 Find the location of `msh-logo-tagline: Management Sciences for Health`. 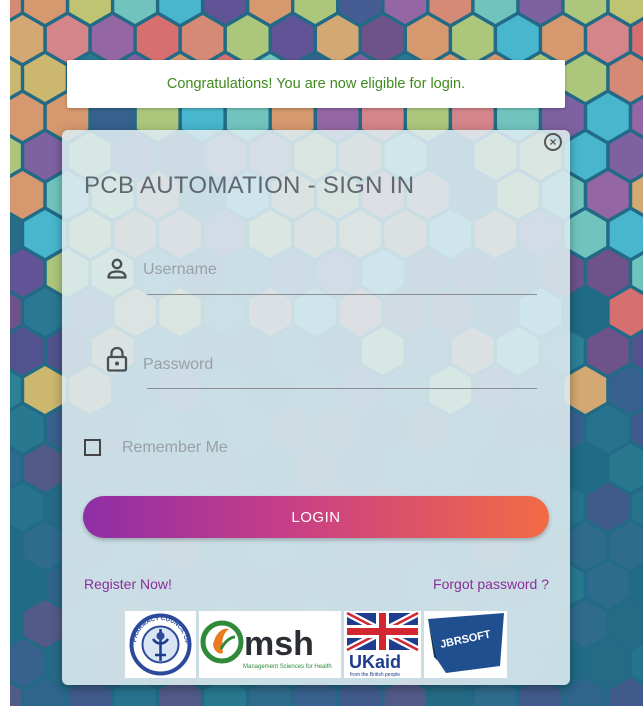

msh-logo-tagline: Management Sciences for Health is located at coordinates (287, 667).